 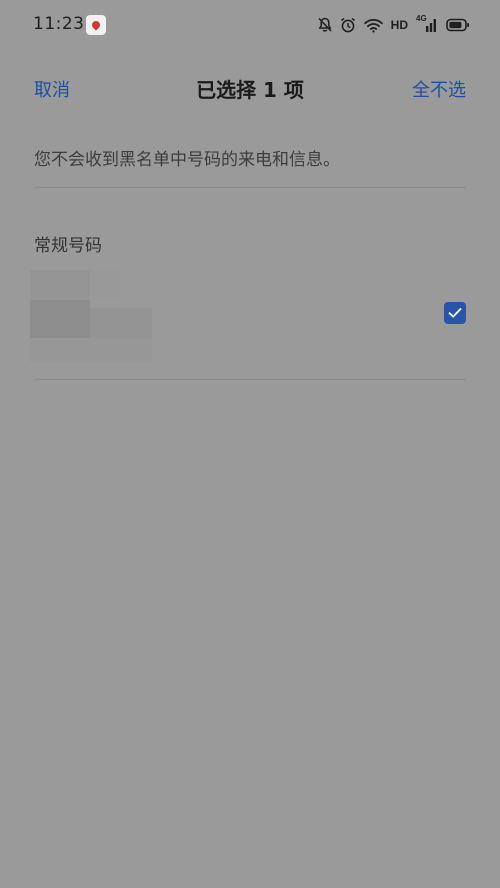 What do you see at coordinates (347, 25) in the screenshot?
I see `alarm-icon` at bounding box center [347, 25].